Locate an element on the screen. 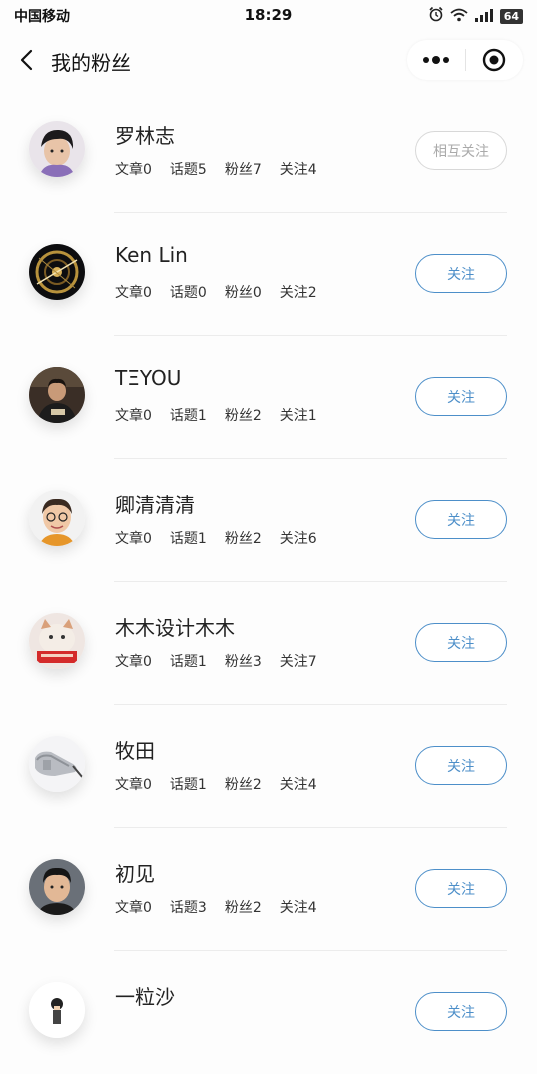 The image size is (537, 1074). list-item: TΞYOU 文章0 话题1 粉丝2 关注1 关注 is located at coordinates (268, 397).